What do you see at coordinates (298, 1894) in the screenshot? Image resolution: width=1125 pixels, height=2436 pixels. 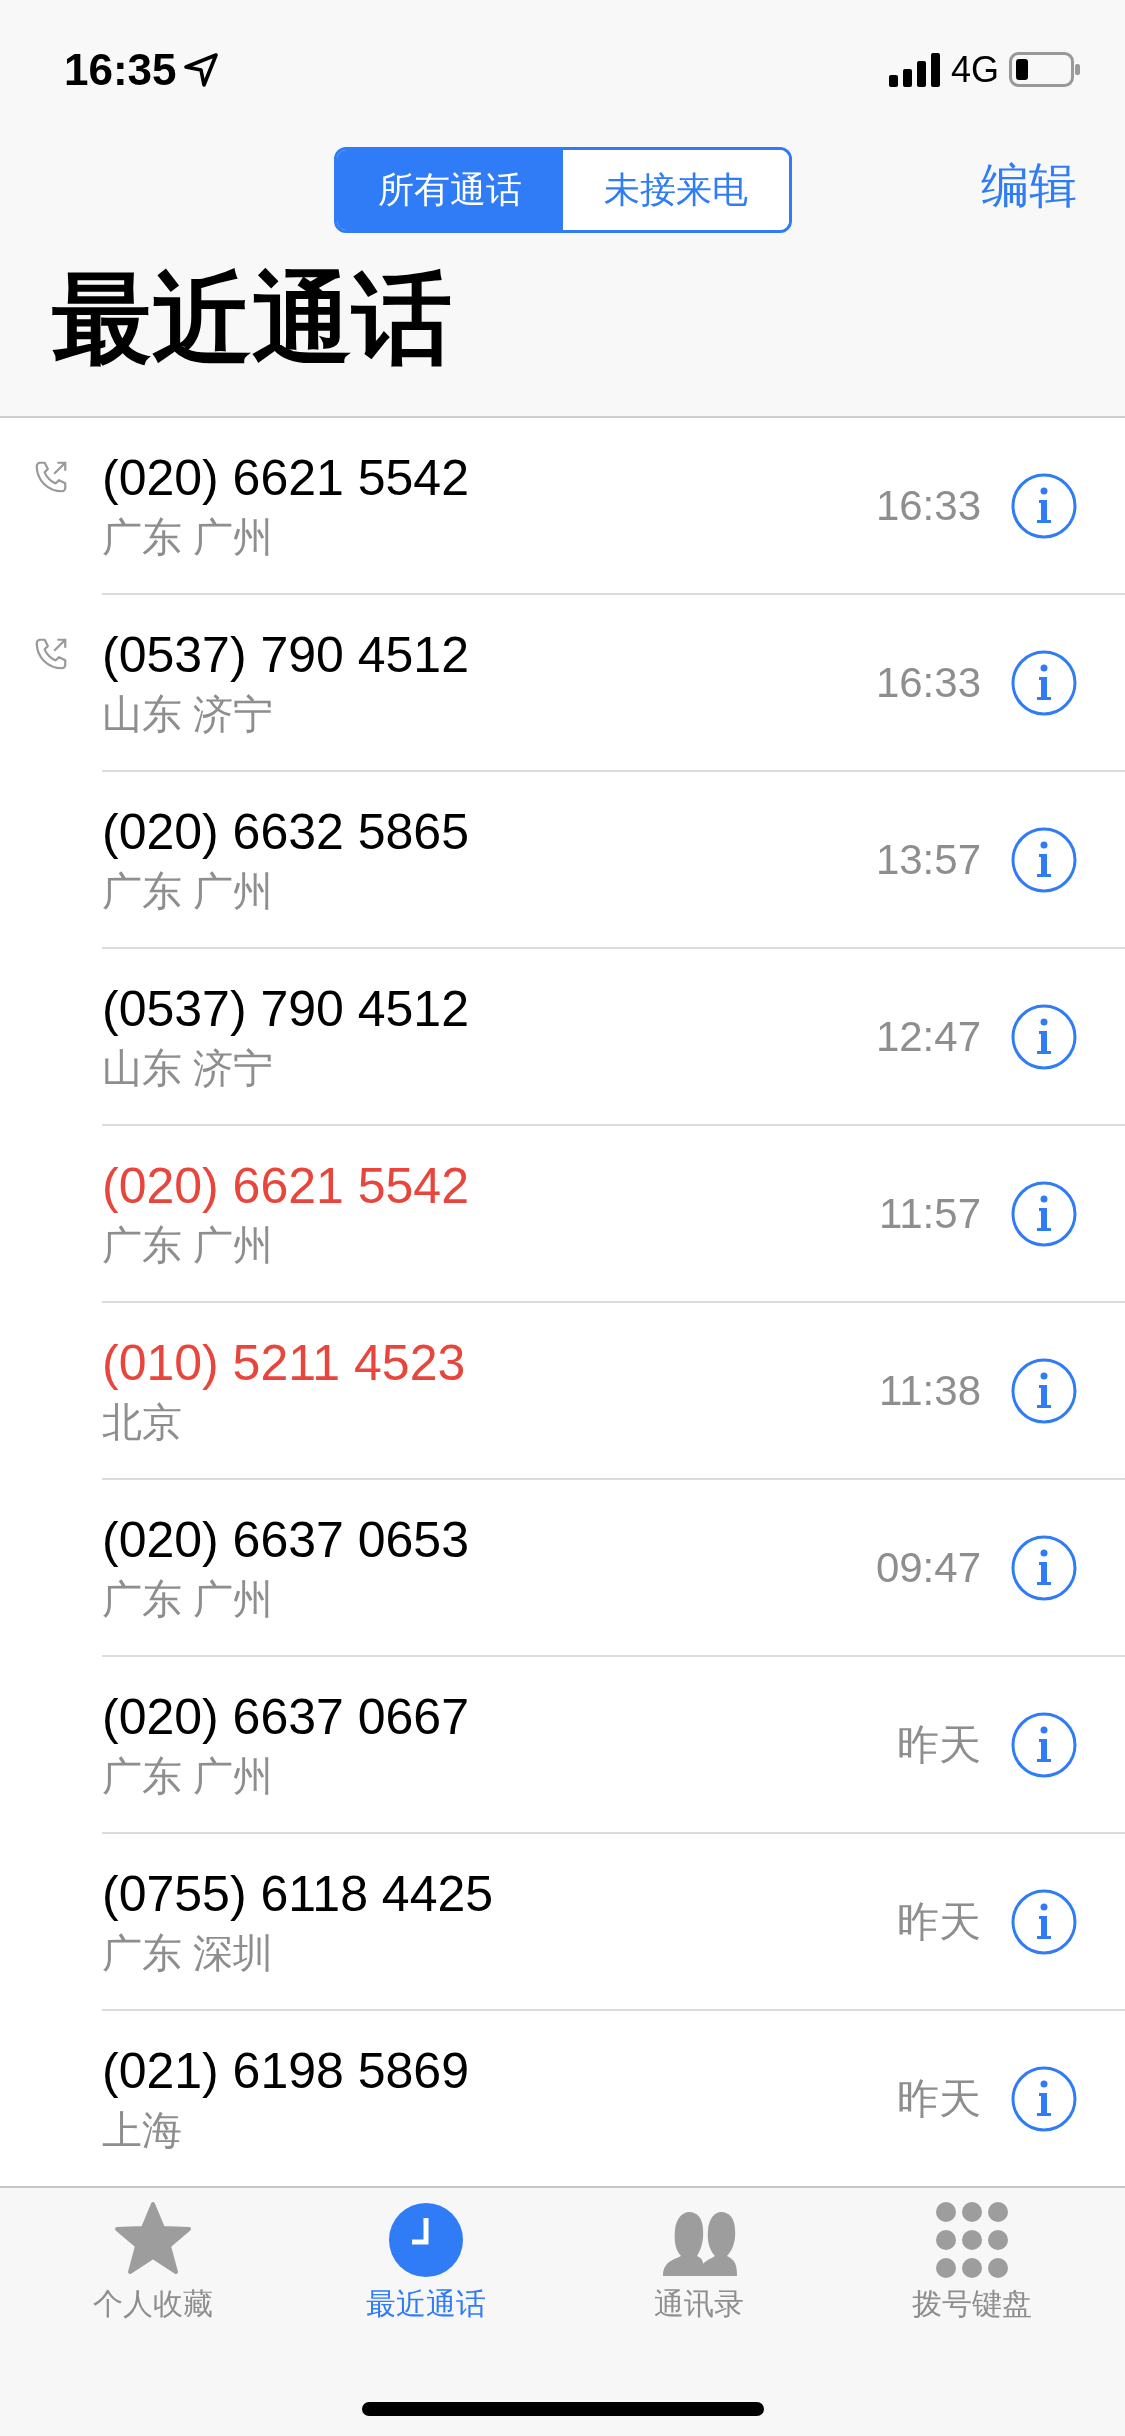 I see `phone-number: (0755) 6118 4425` at bounding box center [298, 1894].